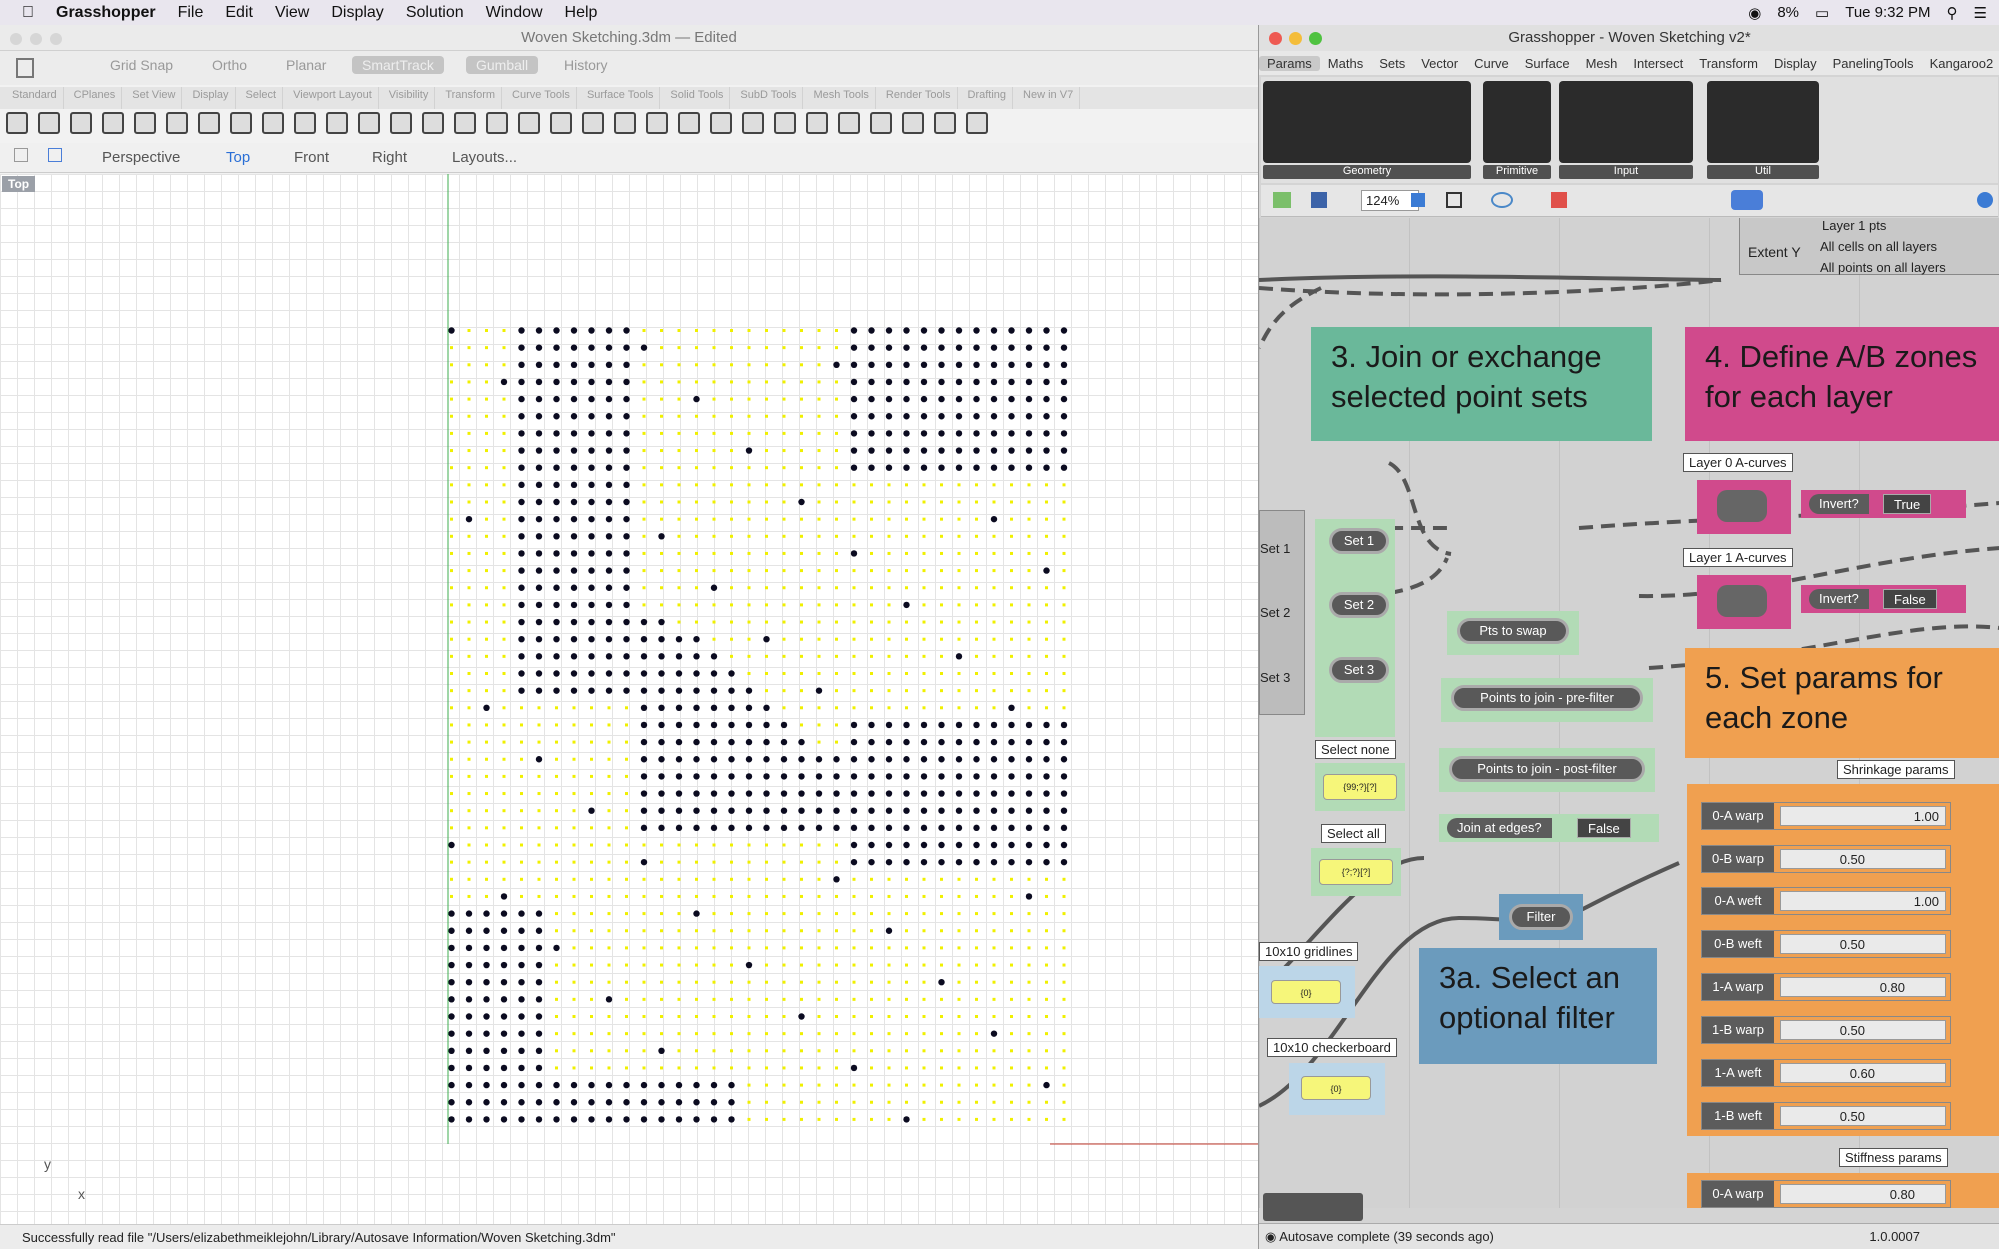 This screenshot has height=1249, width=1999. I want to click on primitive-group-icons, so click(1517, 122).